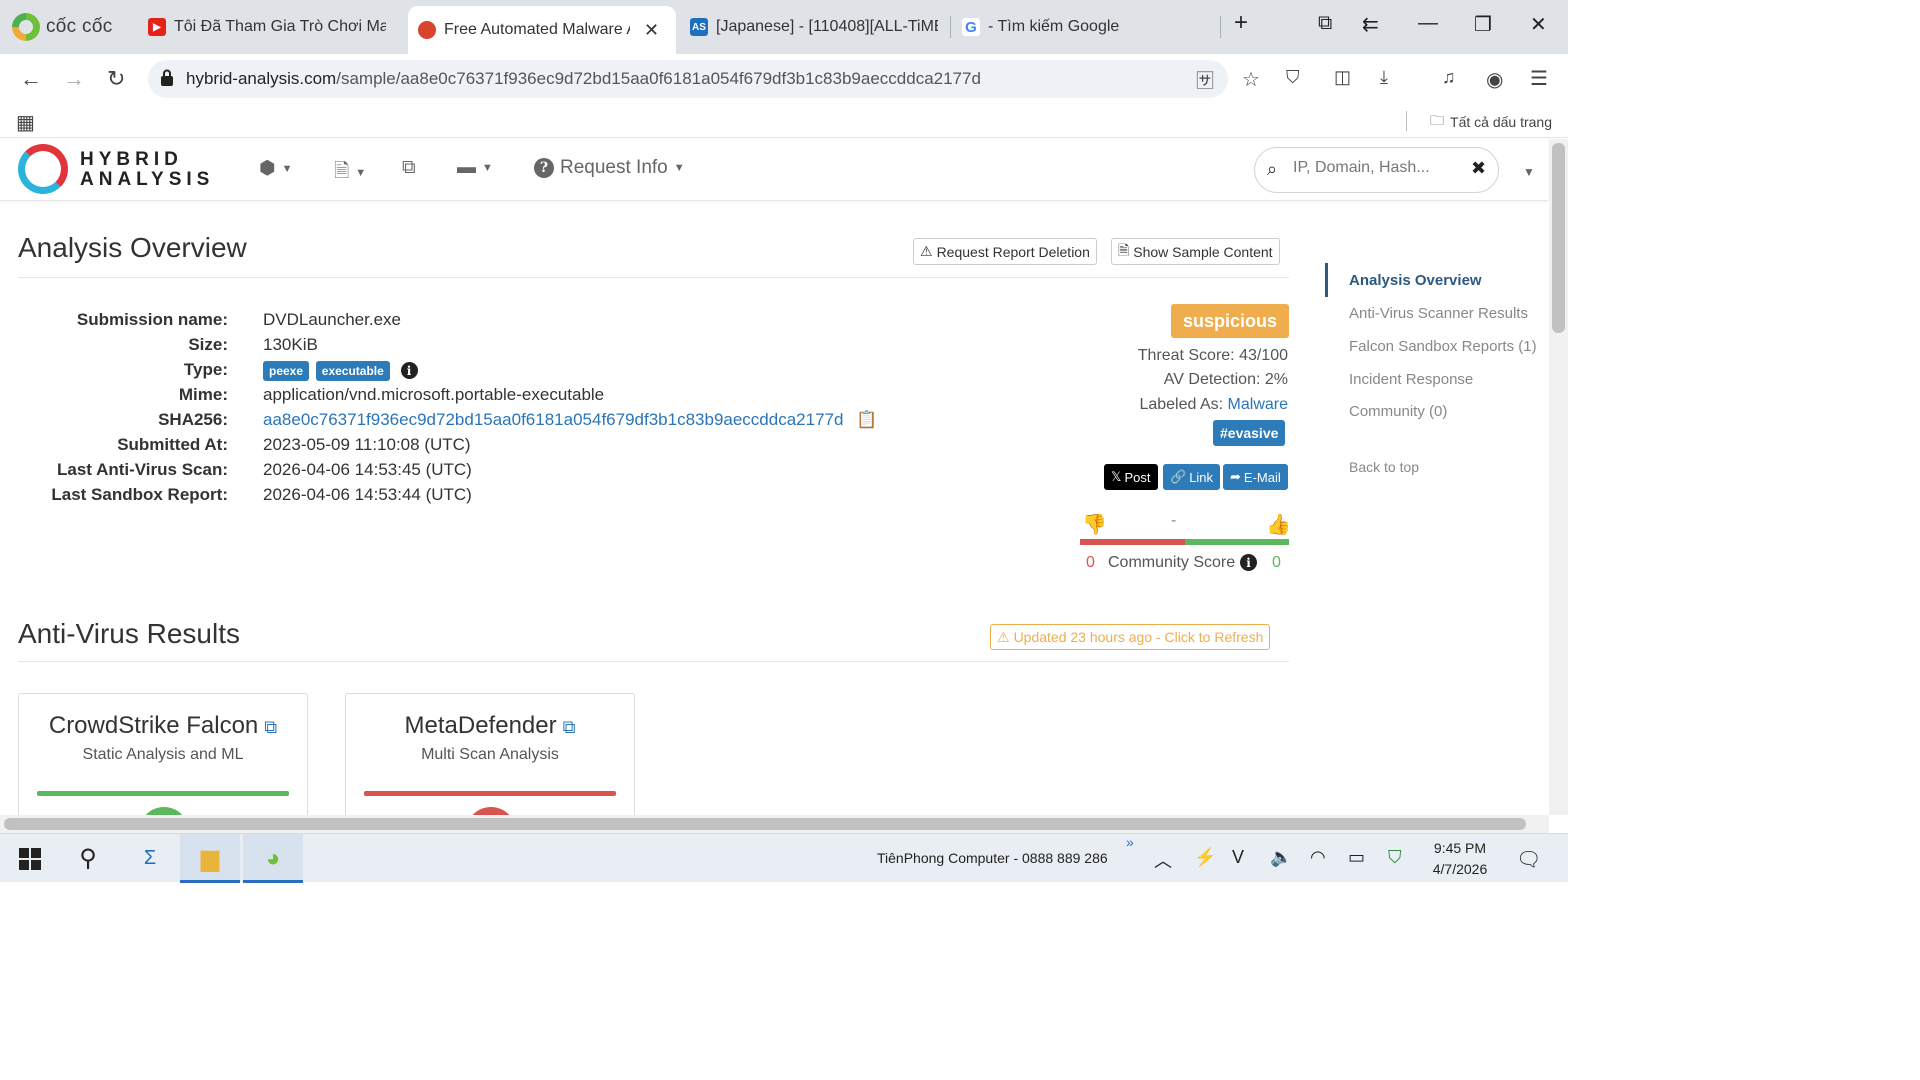 The height and width of the screenshot is (1080, 1920). What do you see at coordinates (490, 754) in the screenshot?
I see `av-card-subtitle: Multi Scan Analysis` at bounding box center [490, 754].